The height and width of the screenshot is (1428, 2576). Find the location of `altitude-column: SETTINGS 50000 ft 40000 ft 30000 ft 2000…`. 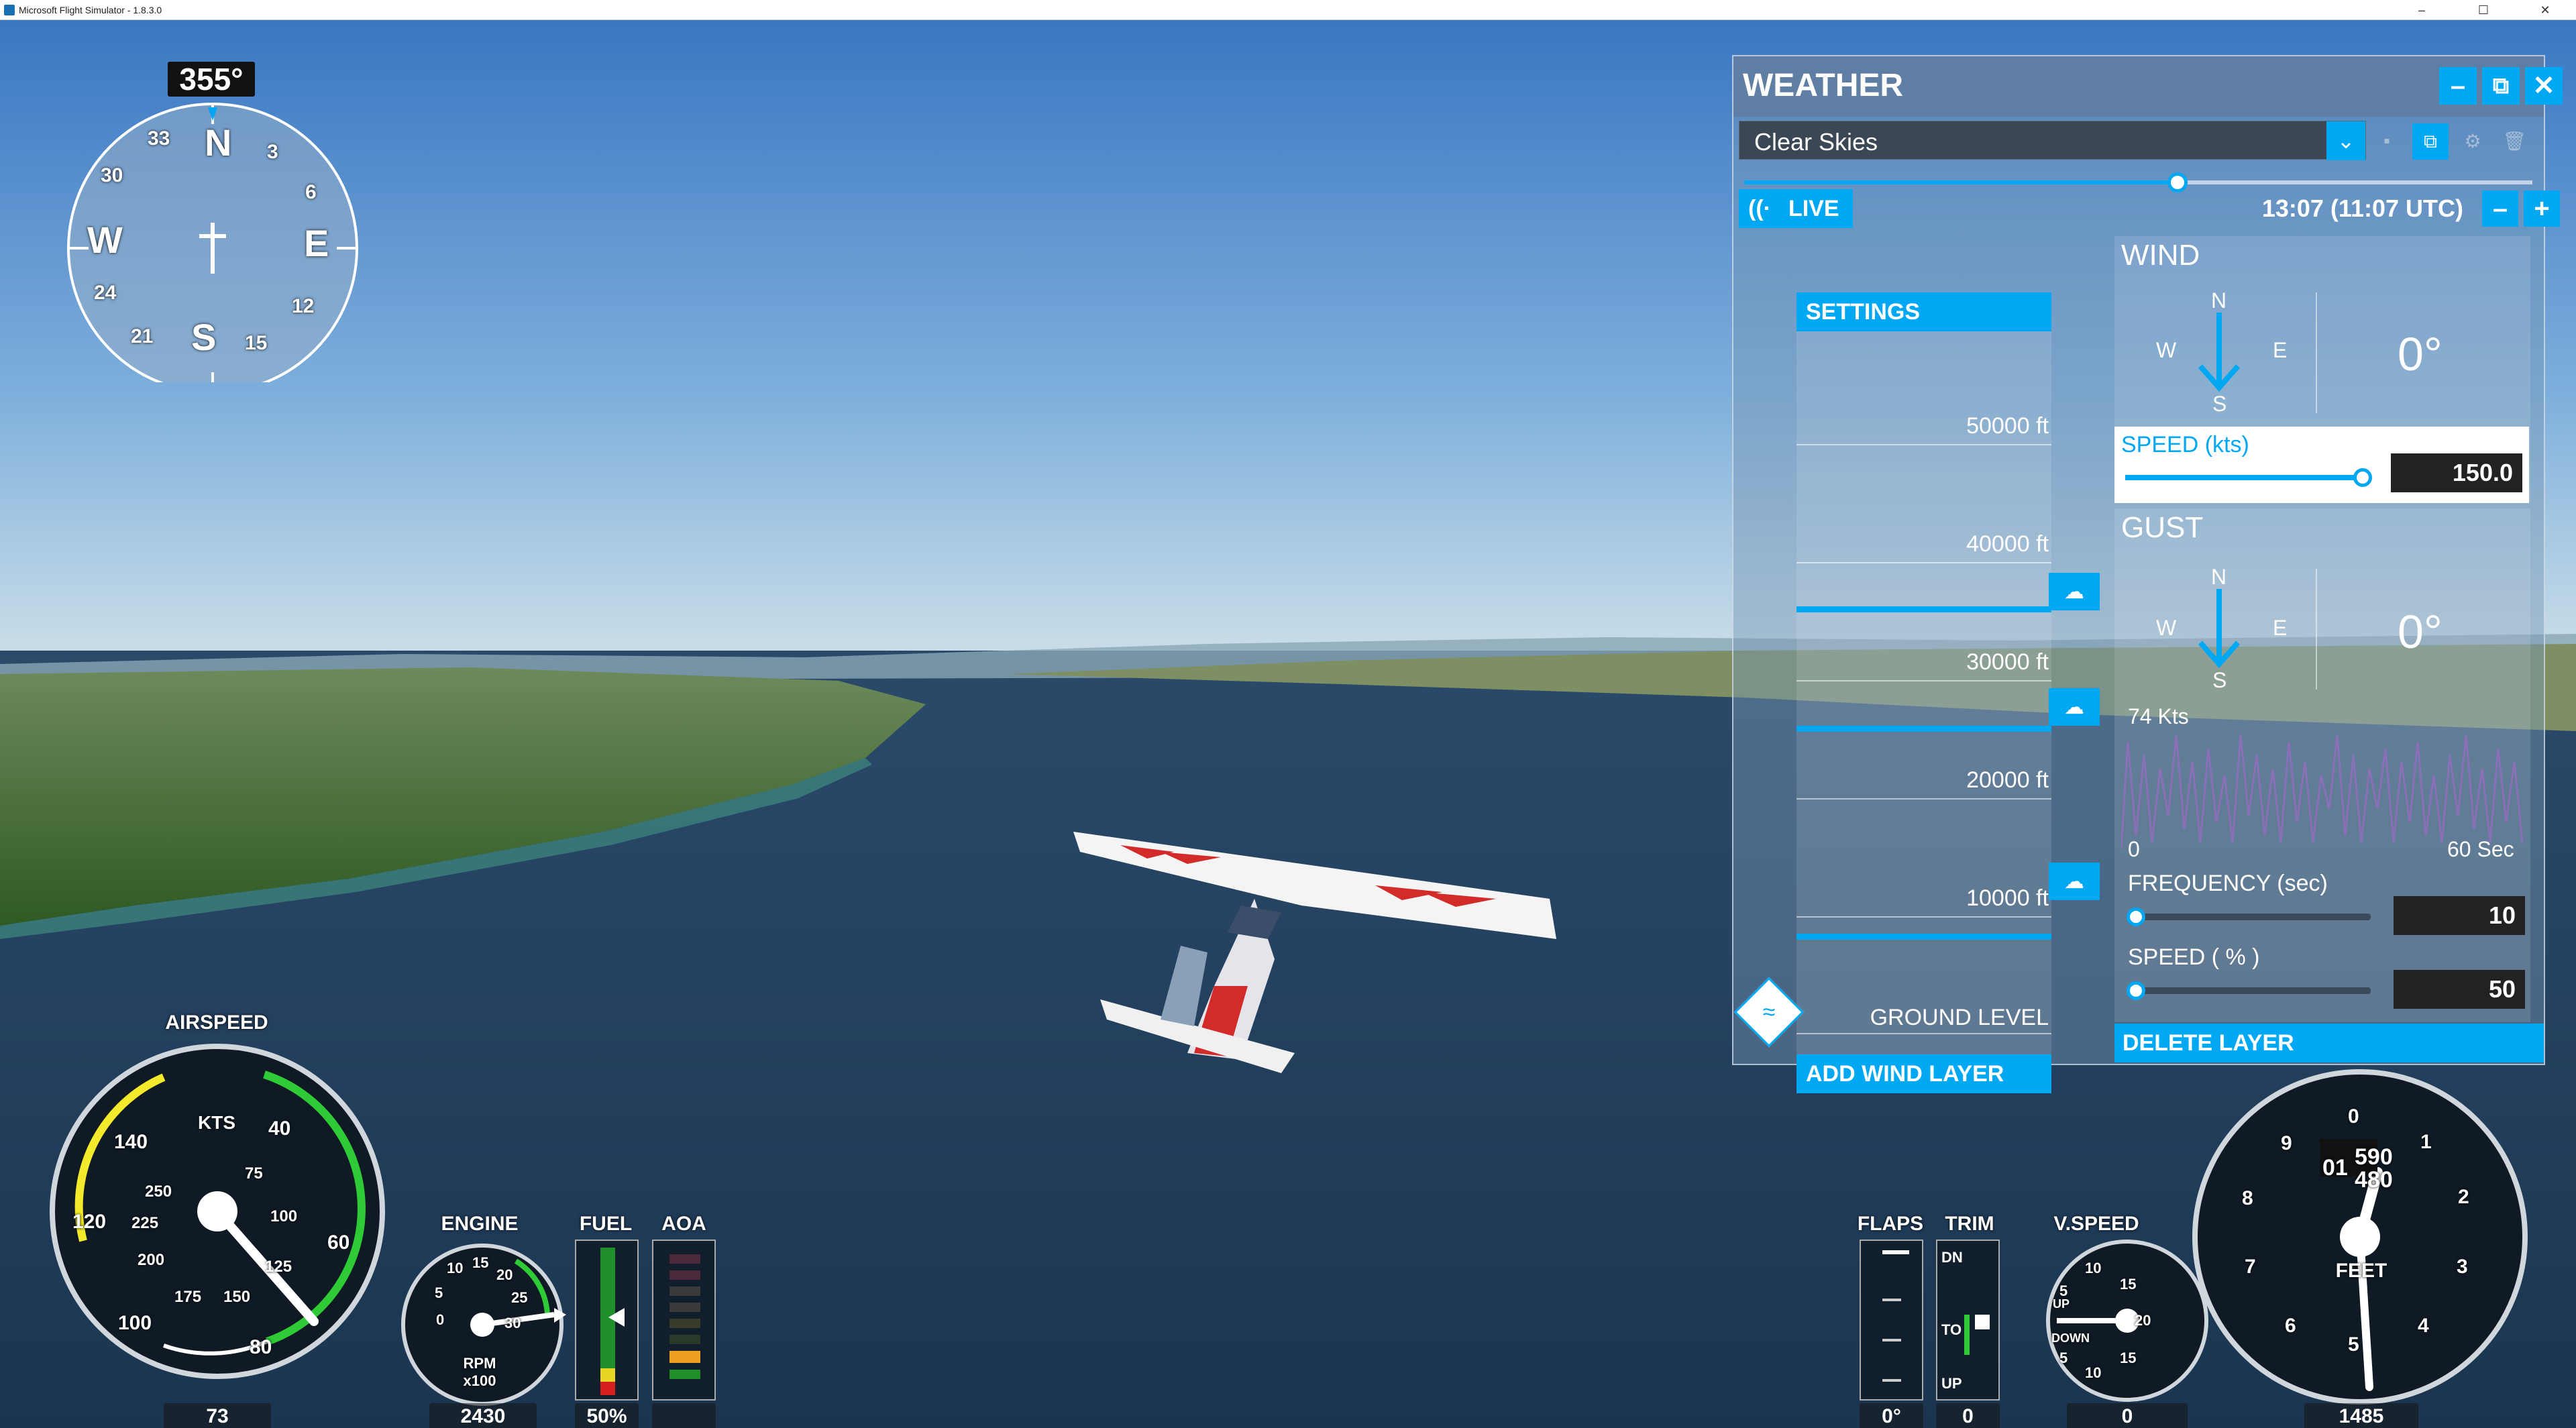

altitude-column: SETTINGS 50000 ft 40000 ft 30000 ft 2000… is located at coordinates (1923, 692).